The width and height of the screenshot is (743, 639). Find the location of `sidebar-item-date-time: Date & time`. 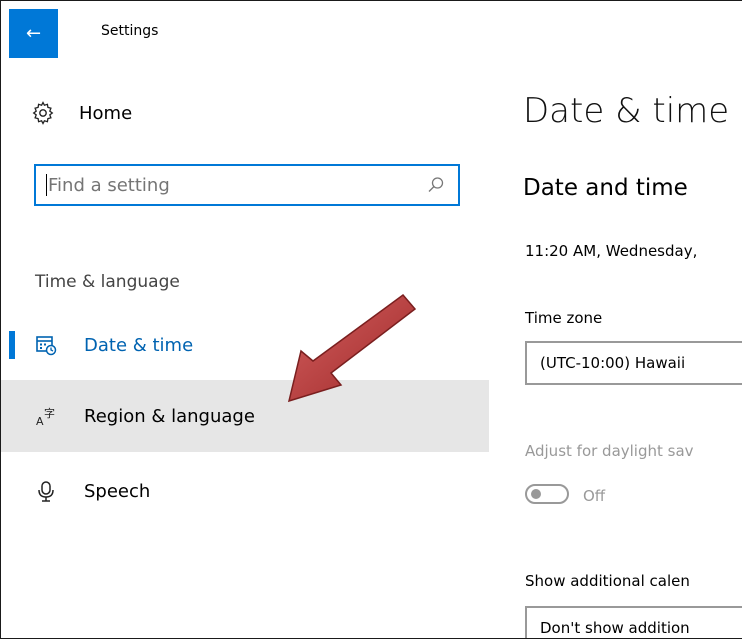

sidebar-item-date-time: Date & time is located at coordinates (245, 345).